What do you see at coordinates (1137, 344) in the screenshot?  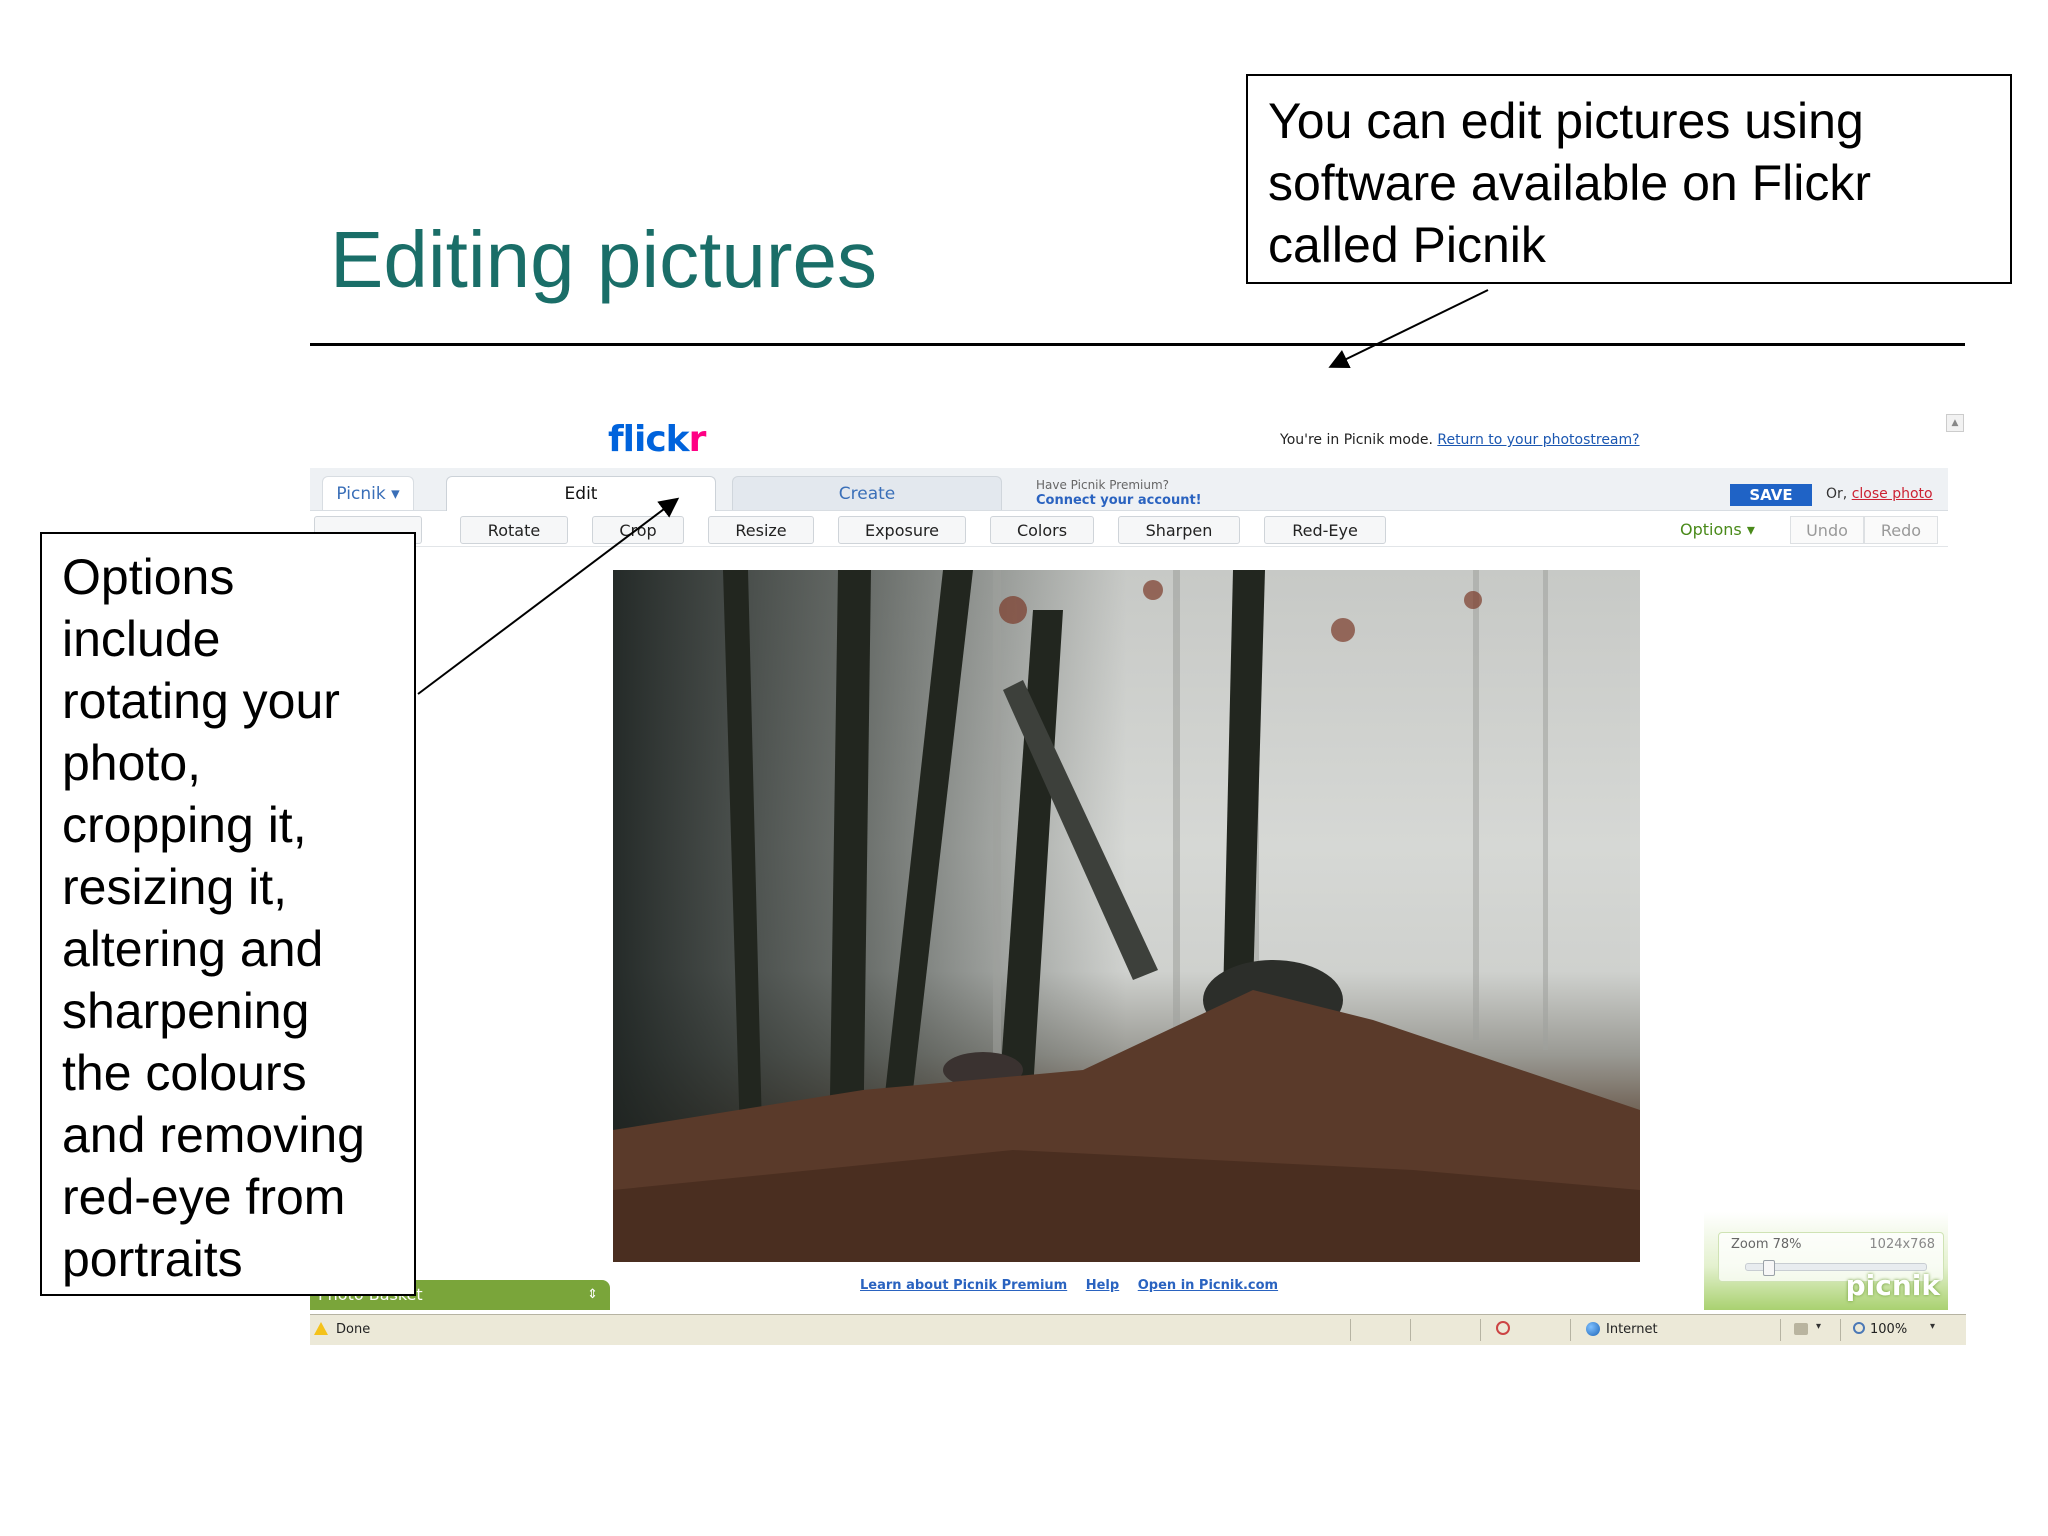 I see `title-divider` at bounding box center [1137, 344].